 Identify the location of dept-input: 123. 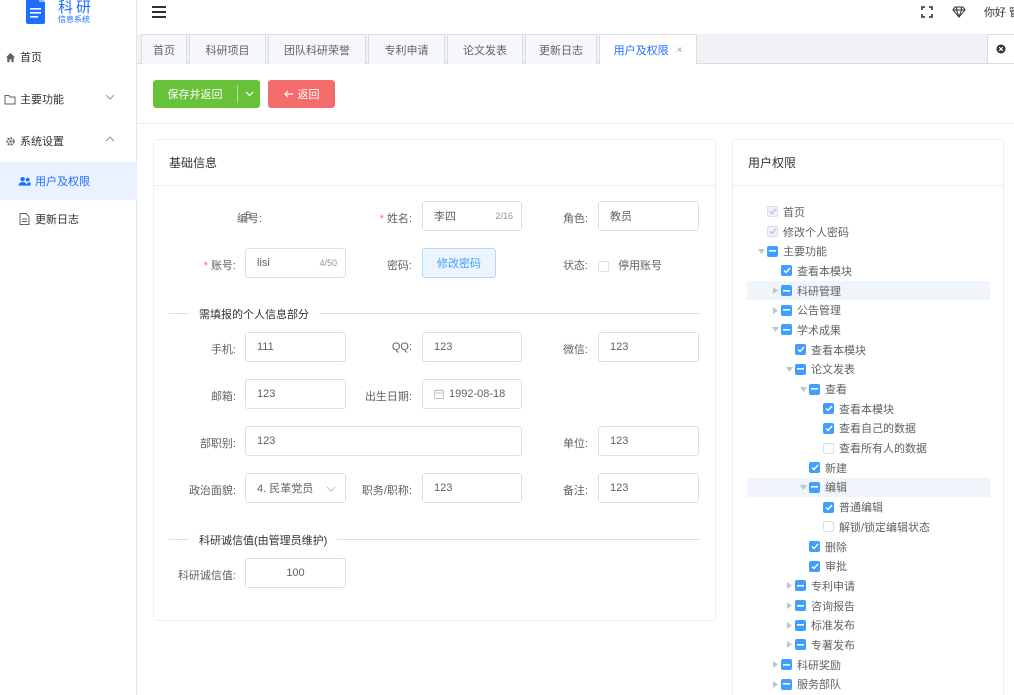
(383, 441).